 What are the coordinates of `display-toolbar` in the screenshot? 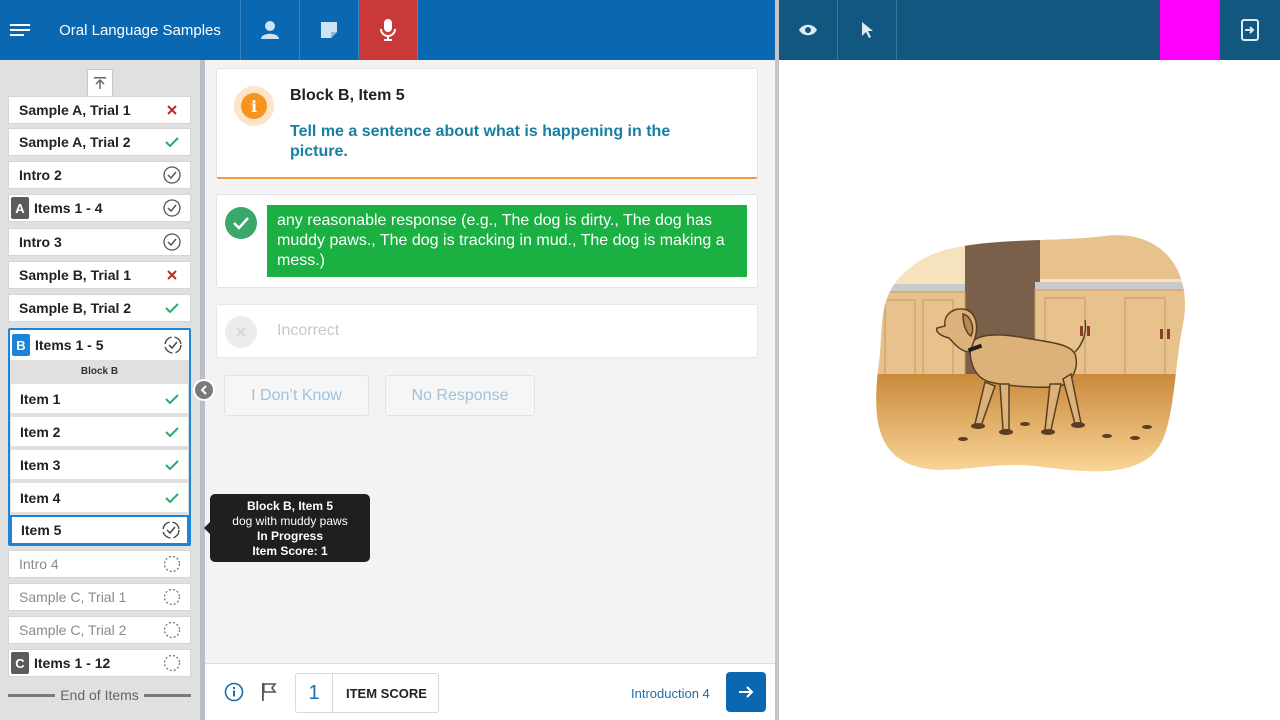 It's located at (1029, 30).